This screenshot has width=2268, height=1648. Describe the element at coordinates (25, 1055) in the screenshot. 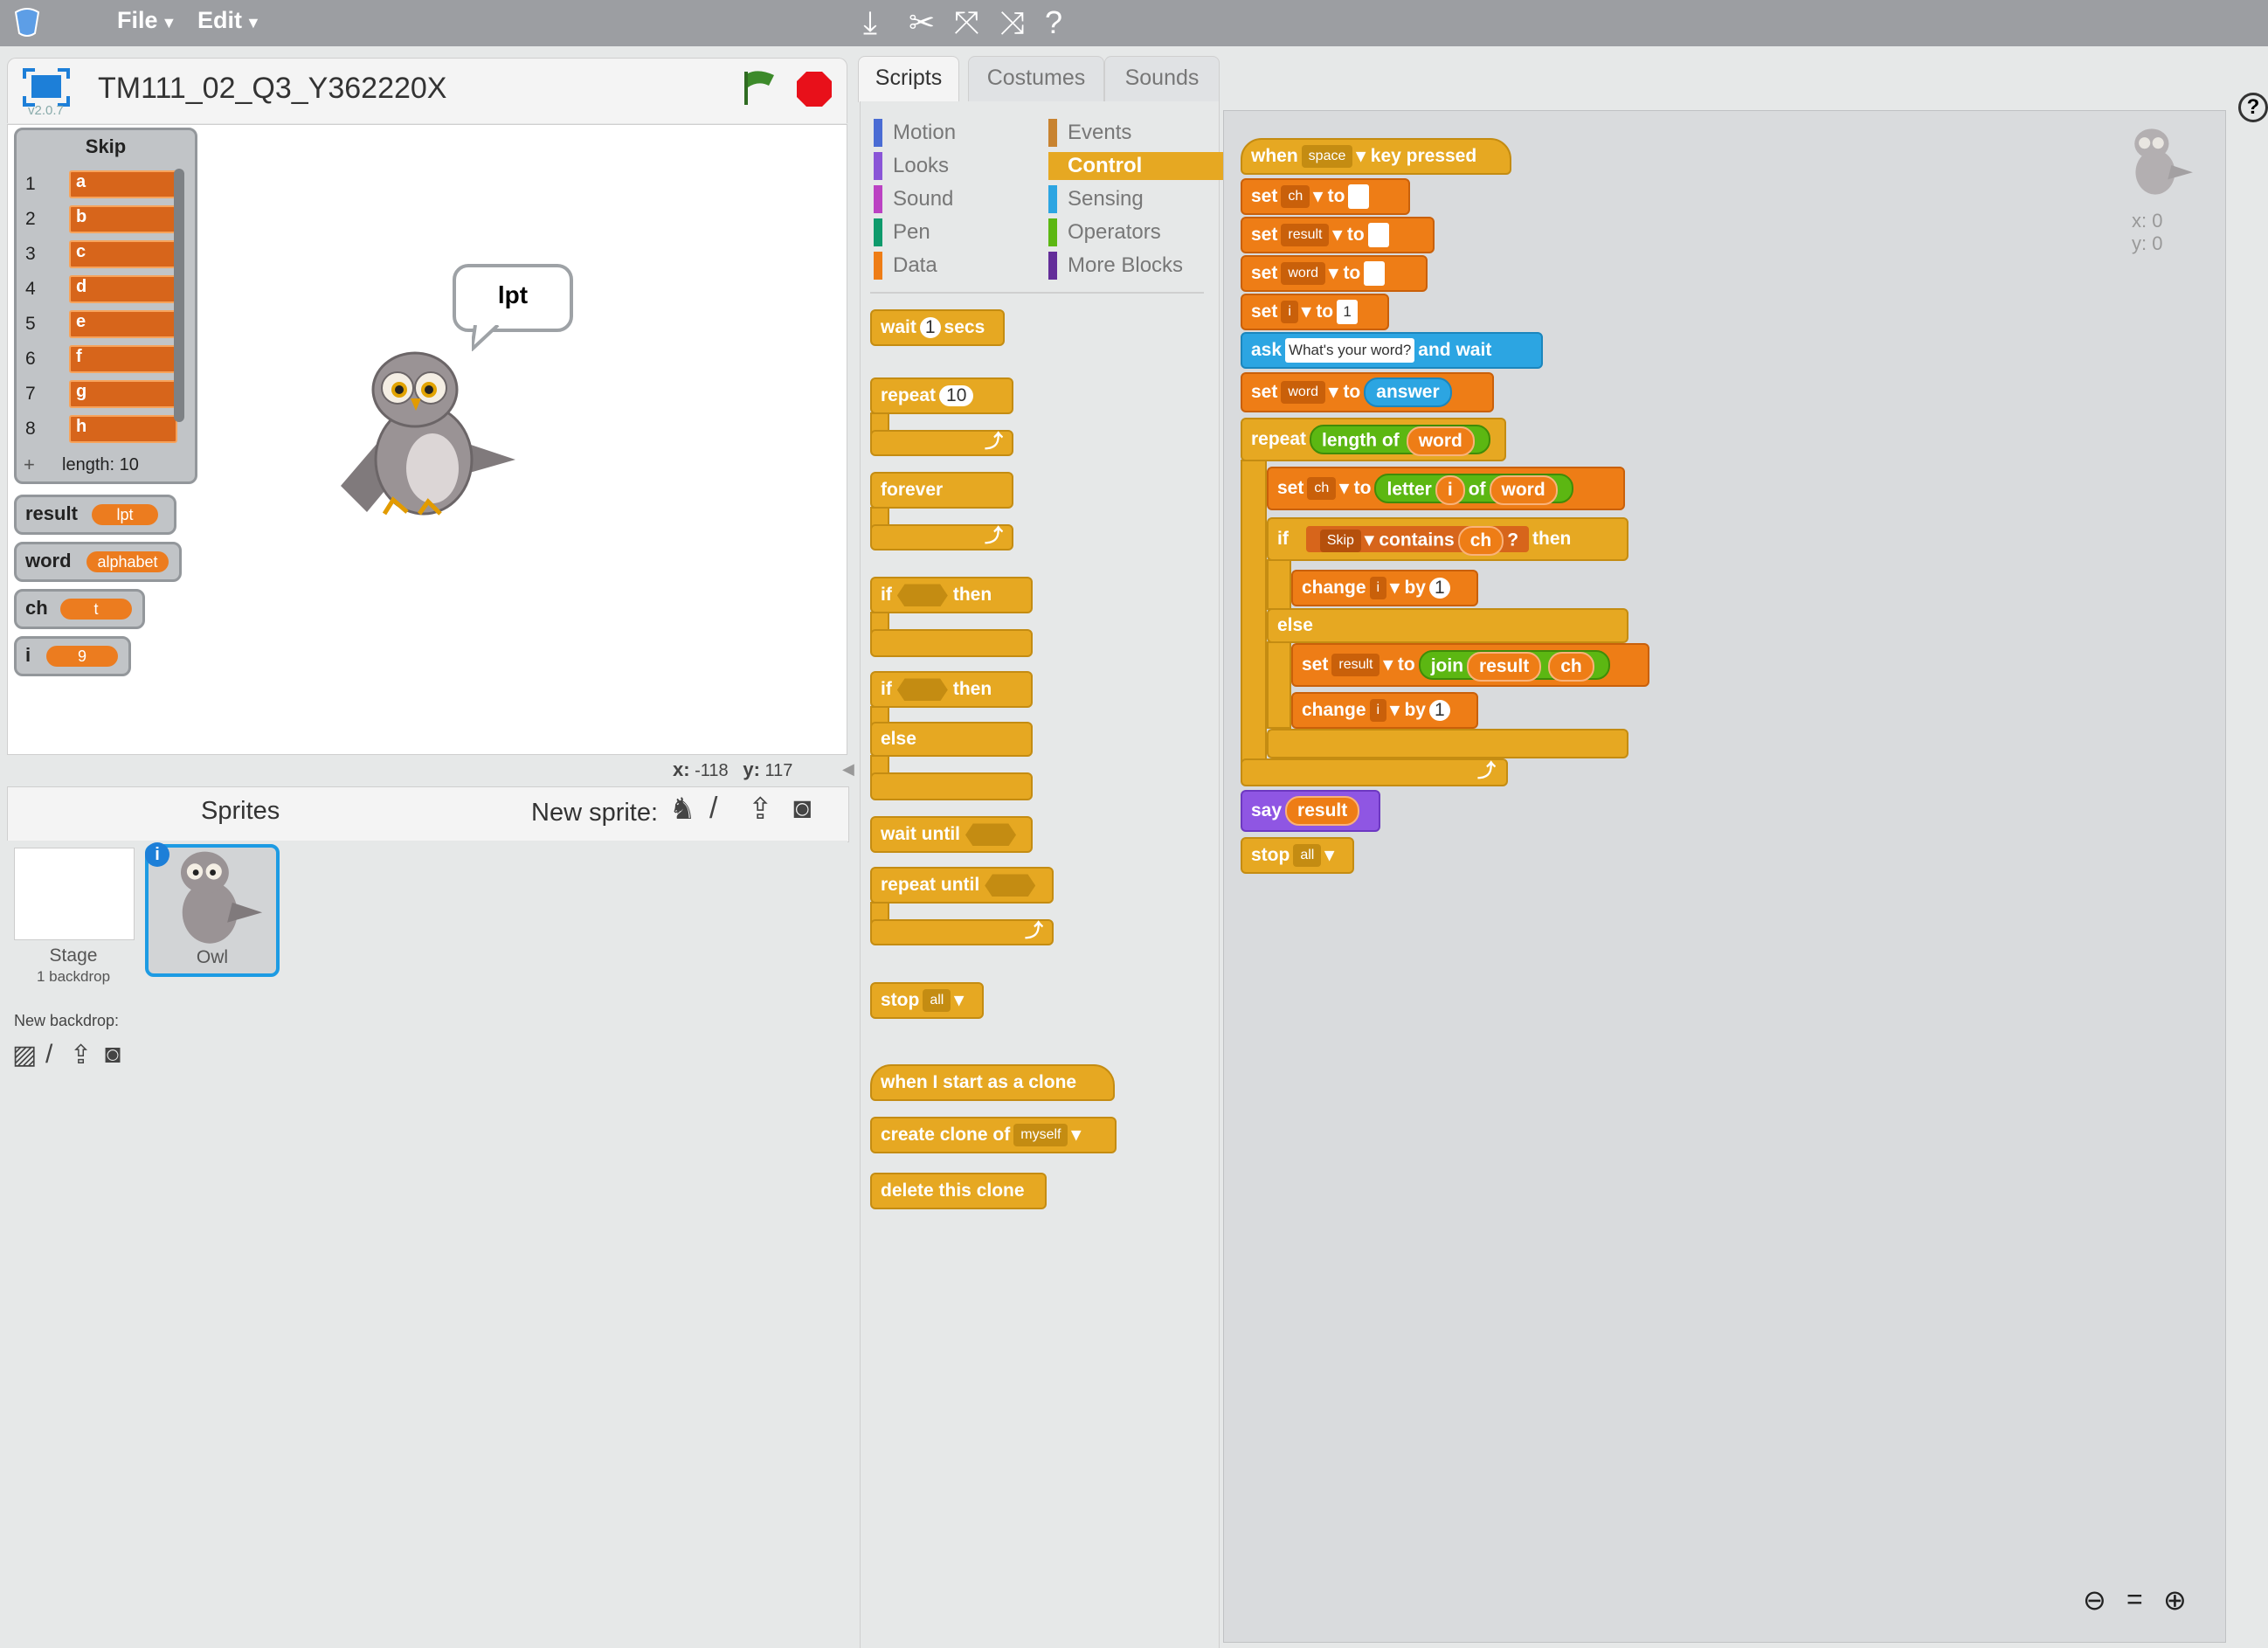

I see `backdrop-library-icon: ▨` at that location.